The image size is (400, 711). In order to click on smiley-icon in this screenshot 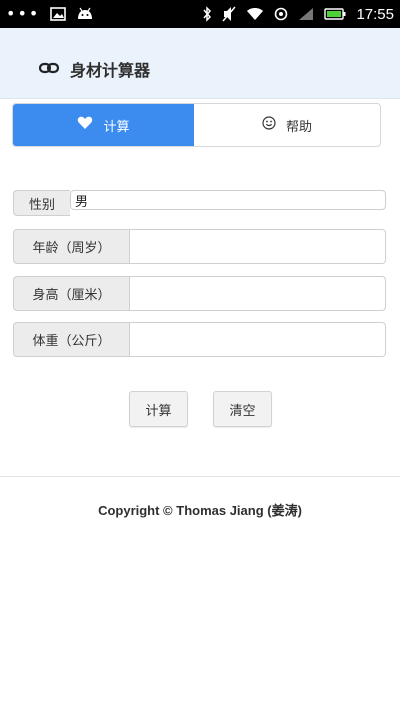, I will do `click(269, 125)`.